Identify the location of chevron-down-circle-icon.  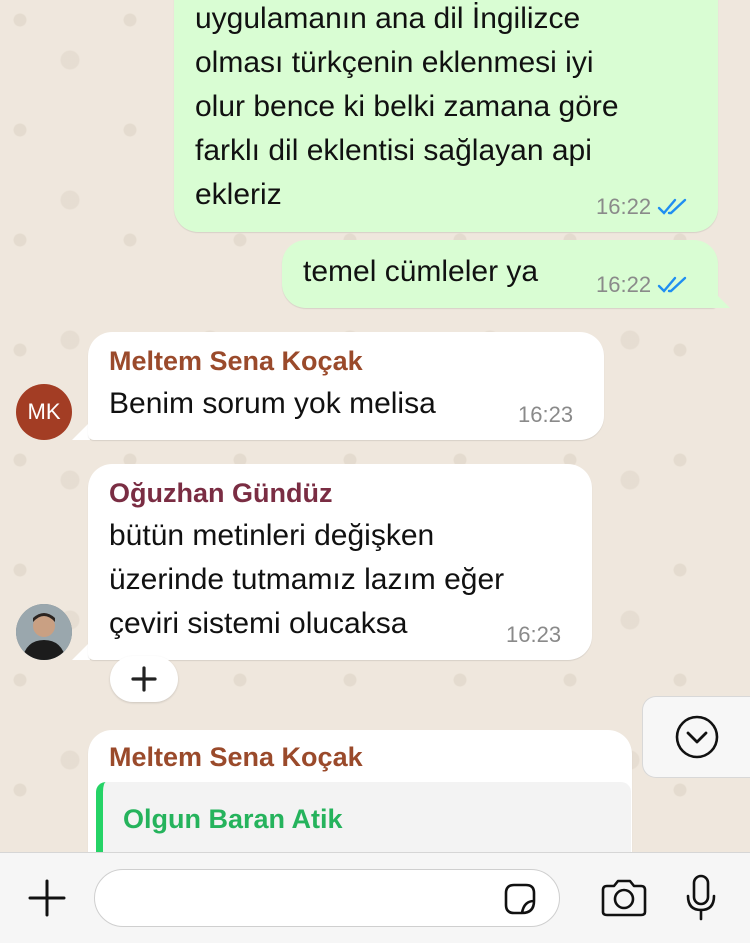
(697, 737).